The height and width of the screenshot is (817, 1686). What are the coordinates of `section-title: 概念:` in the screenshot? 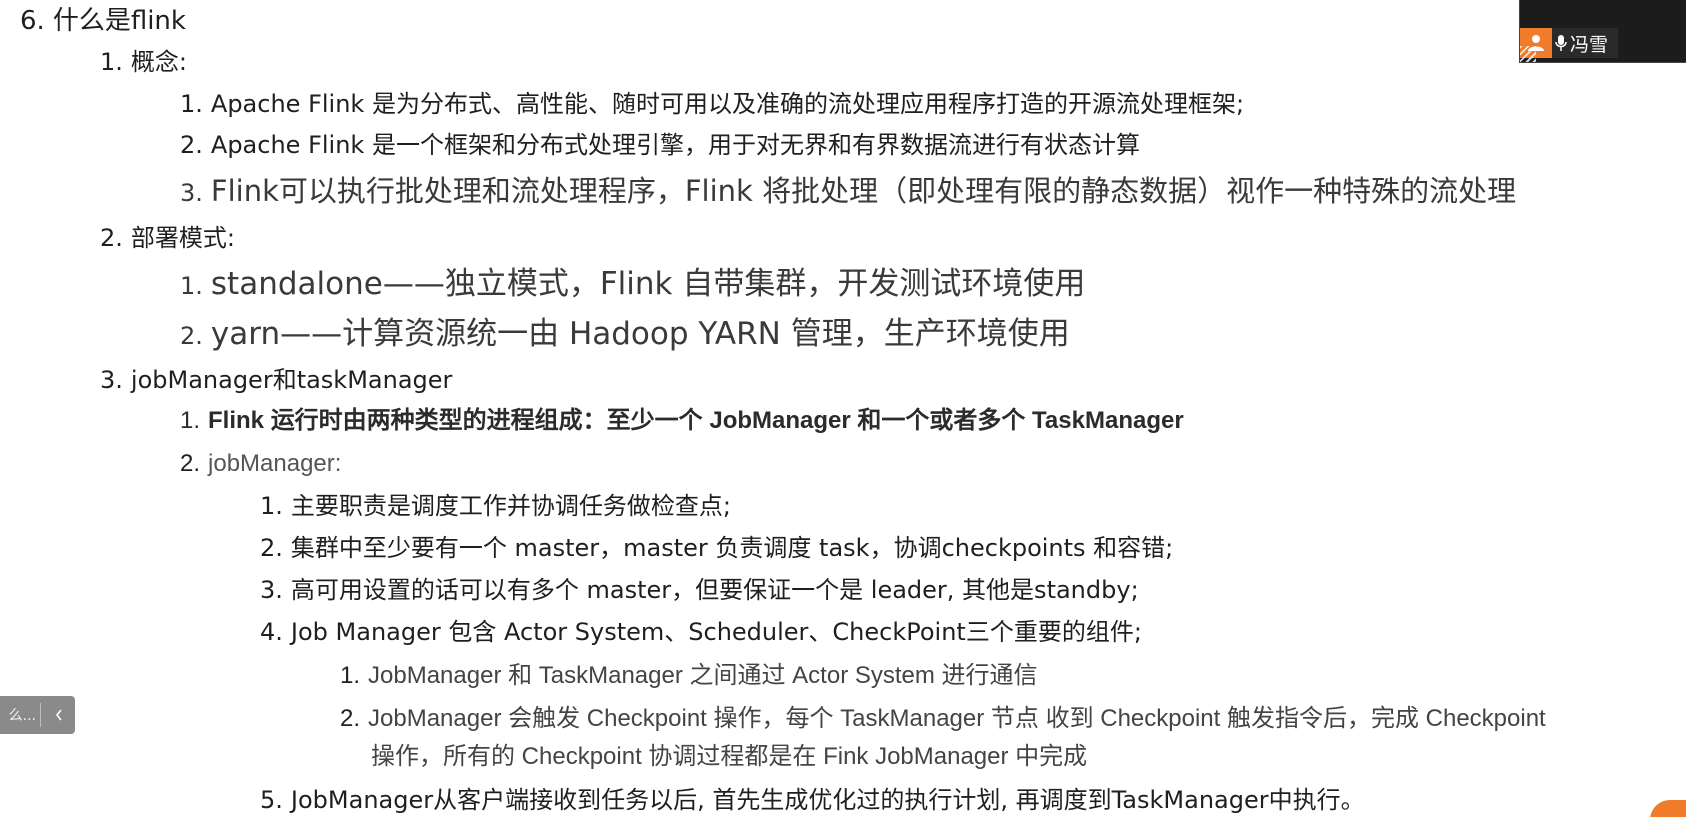 It's located at (158, 62).